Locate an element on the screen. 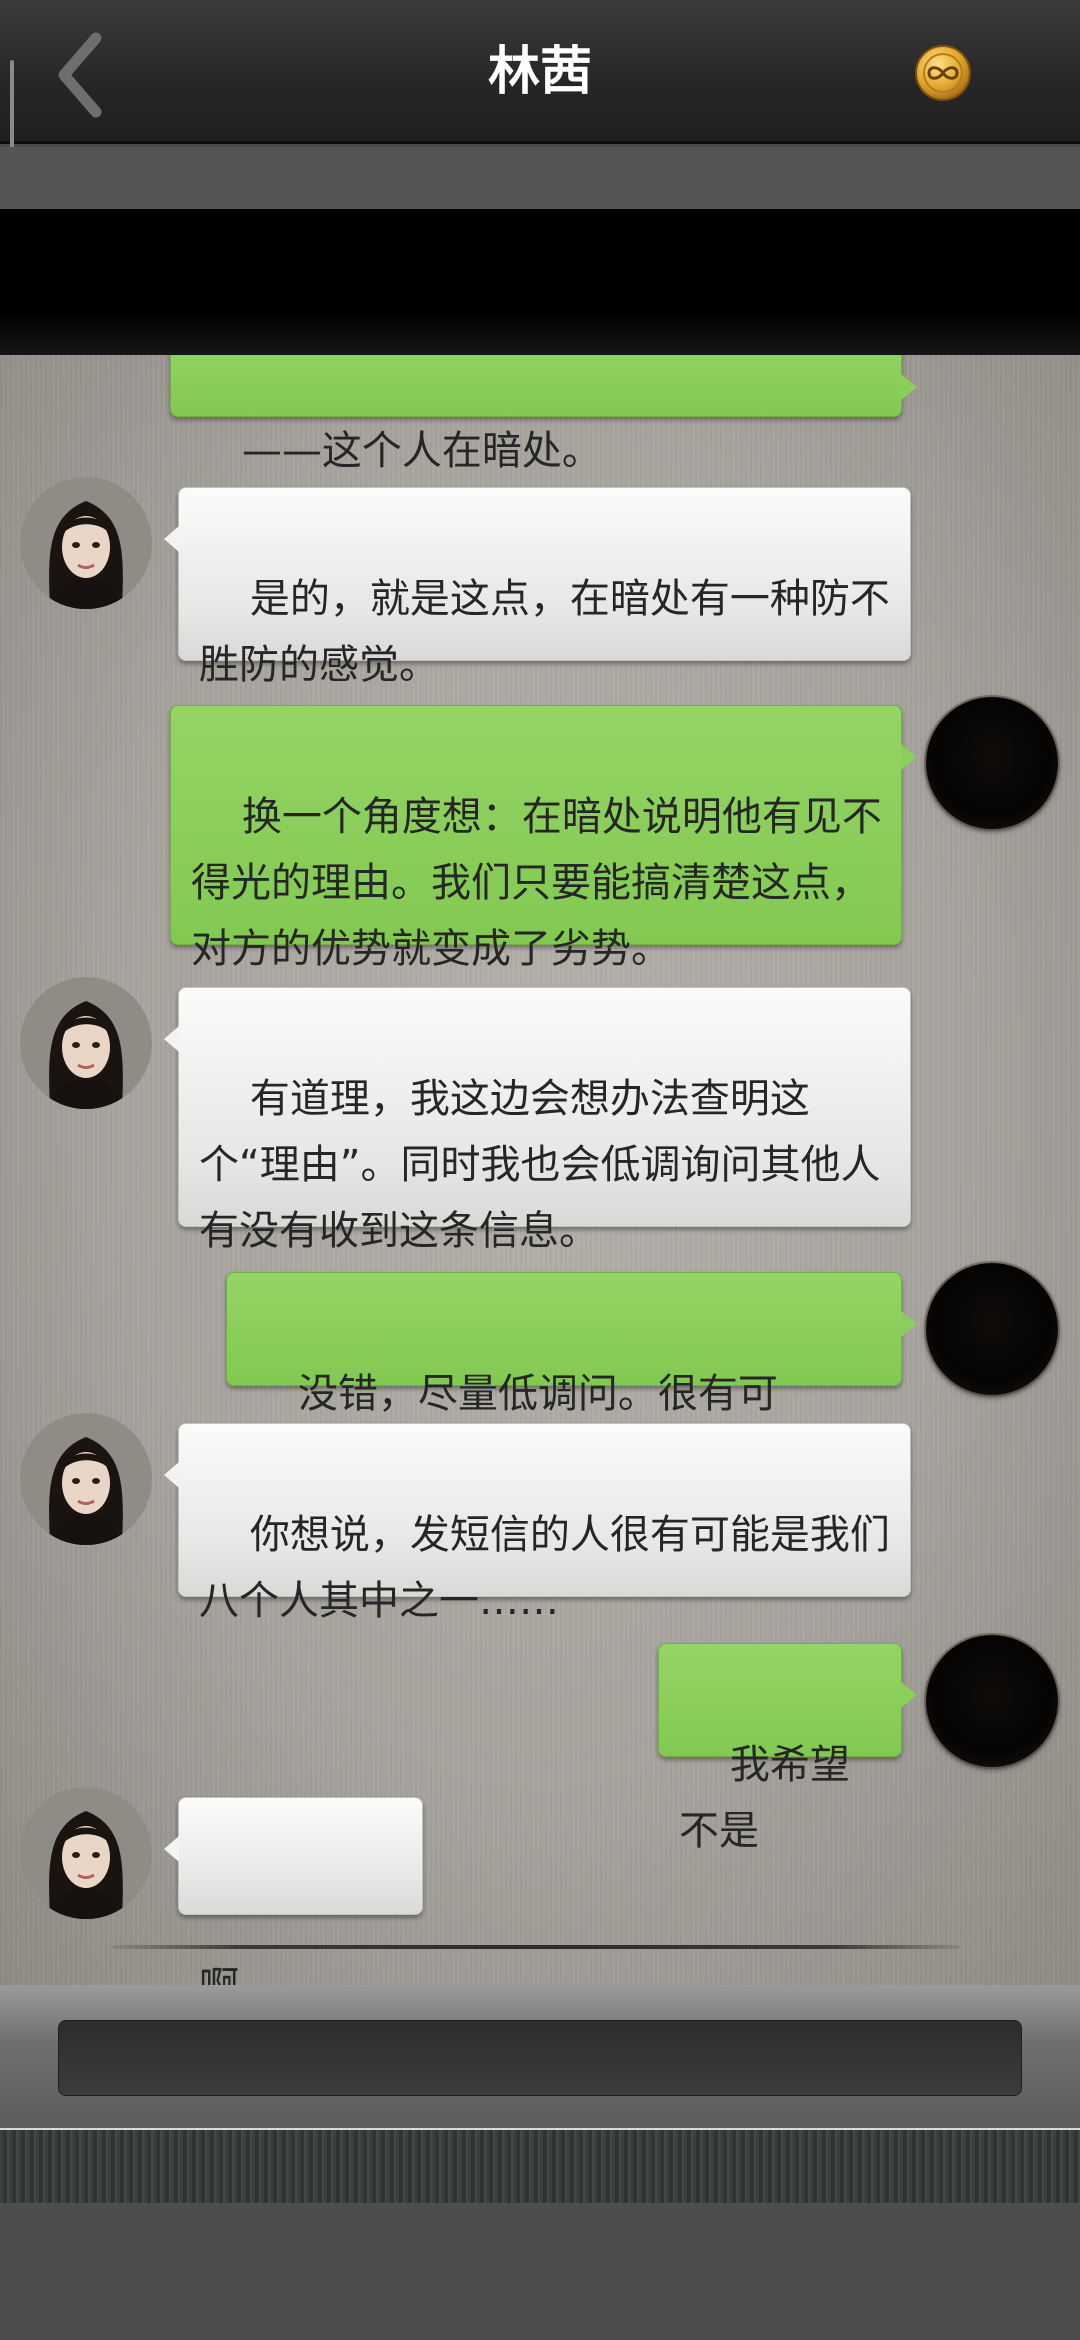 The width and height of the screenshot is (1080, 2340). infinity-coin-icon is located at coordinates (943, 73).